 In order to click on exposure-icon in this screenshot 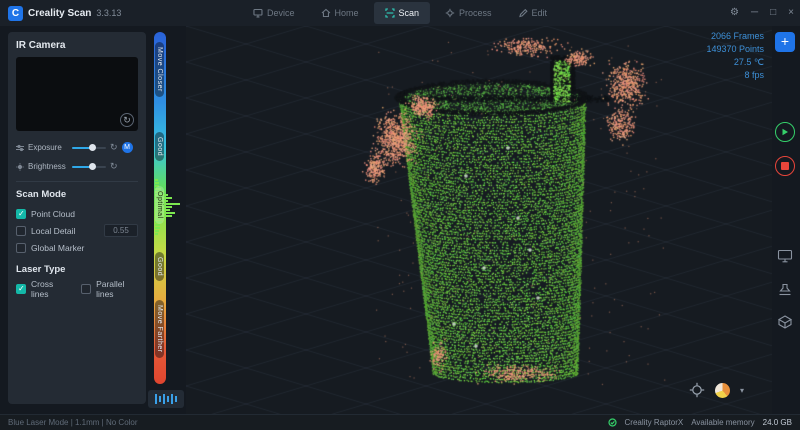, I will do `click(20, 147)`.